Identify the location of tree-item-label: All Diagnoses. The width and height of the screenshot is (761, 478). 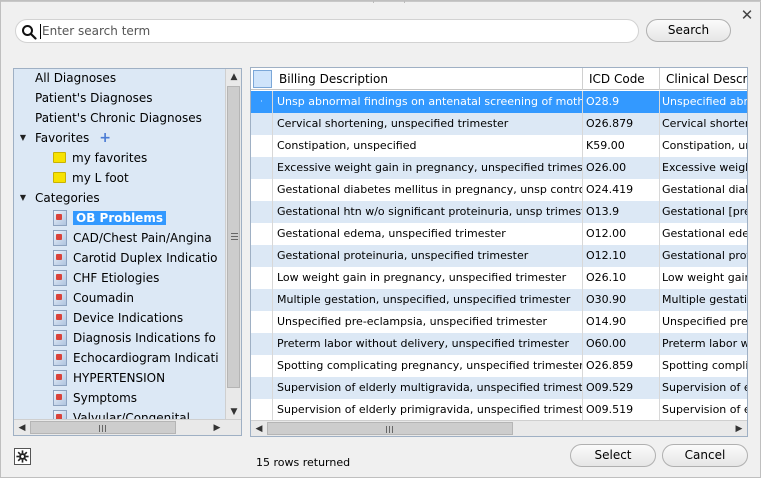
(76, 78).